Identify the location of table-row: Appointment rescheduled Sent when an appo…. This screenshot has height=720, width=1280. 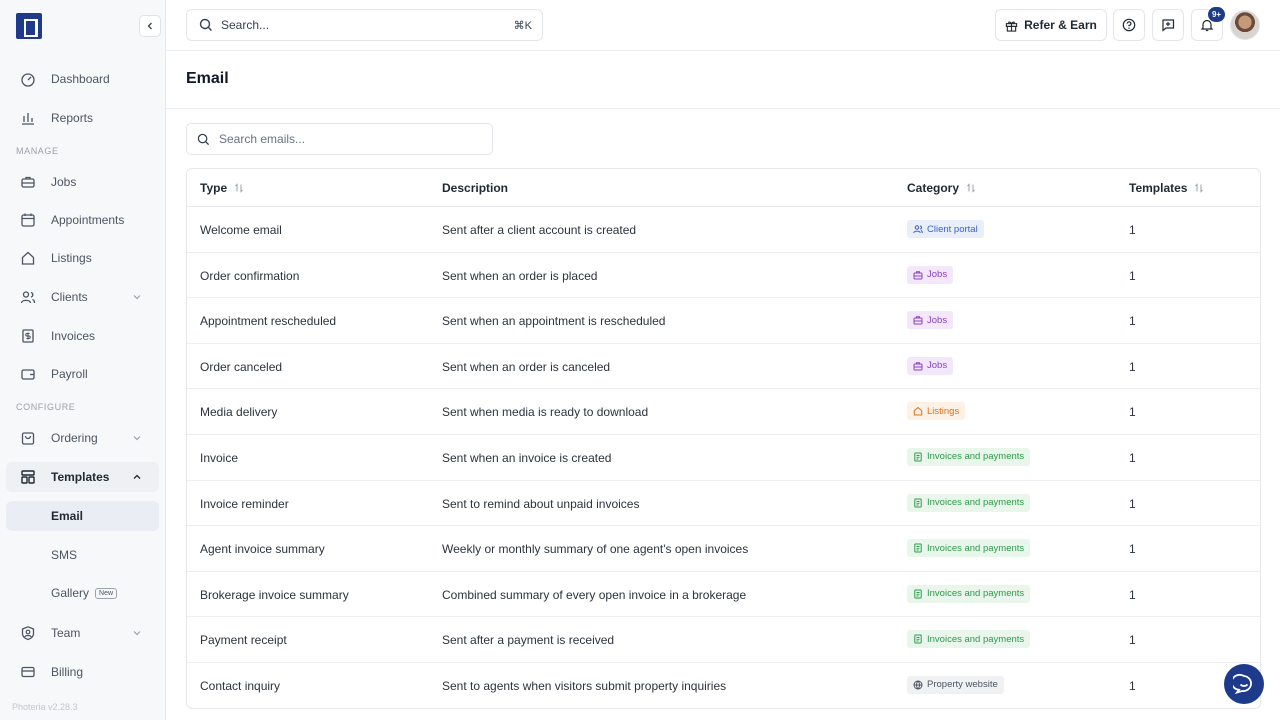
(723, 321).